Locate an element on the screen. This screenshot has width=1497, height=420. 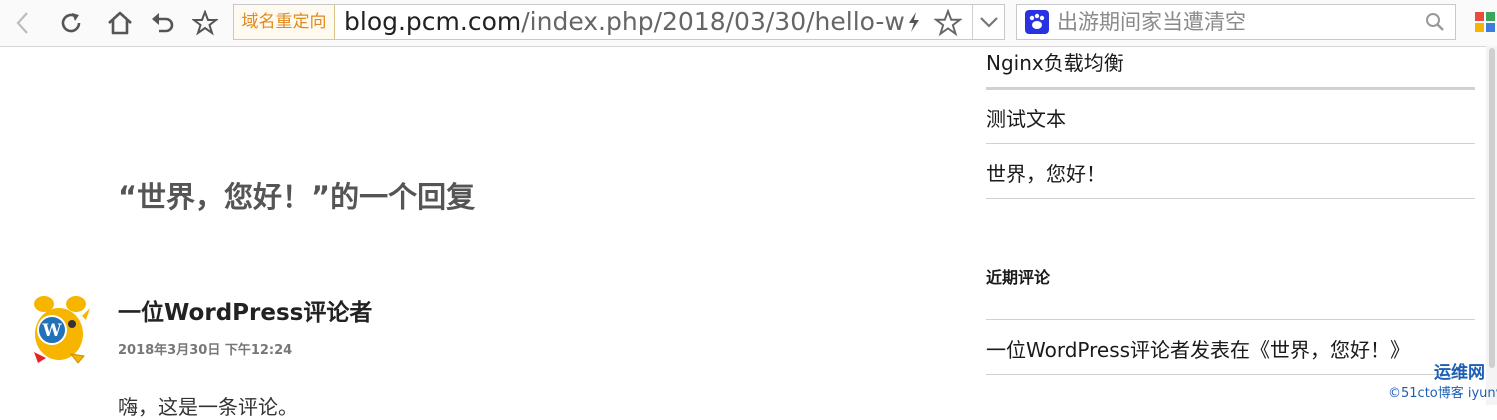
undo-icon is located at coordinates (163, 23).